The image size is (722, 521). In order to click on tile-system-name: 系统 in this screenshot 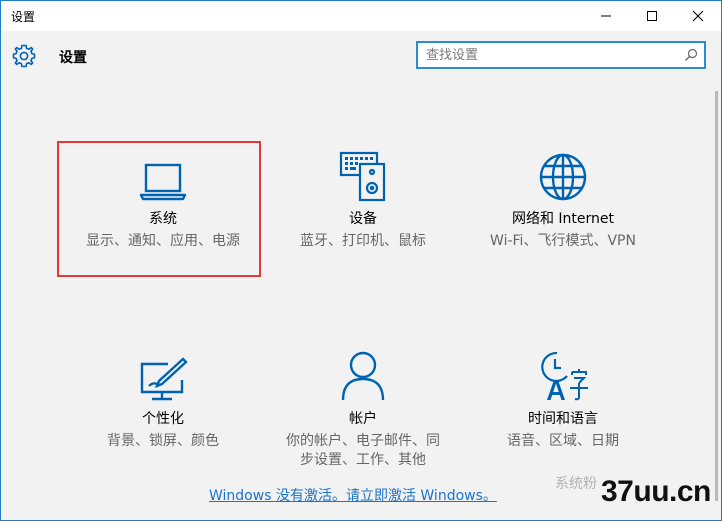, I will do `click(163, 219)`.